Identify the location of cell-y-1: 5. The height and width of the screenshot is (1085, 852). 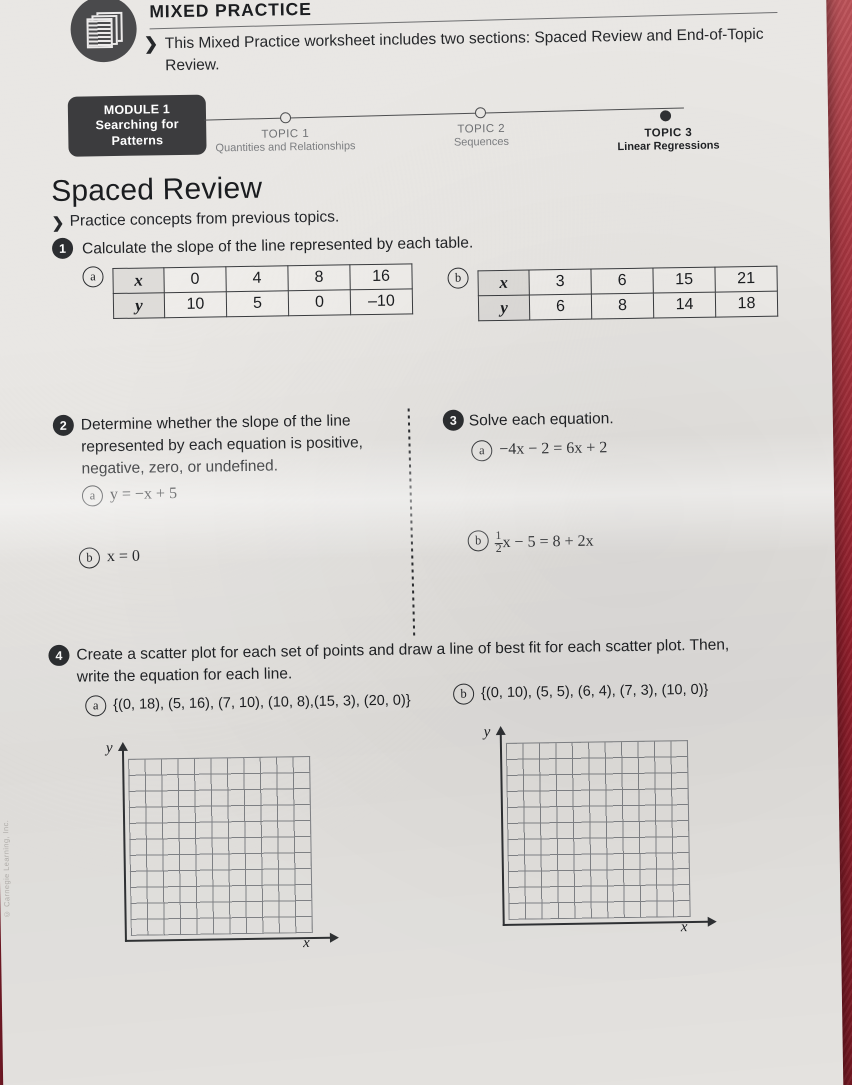
(257, 303).